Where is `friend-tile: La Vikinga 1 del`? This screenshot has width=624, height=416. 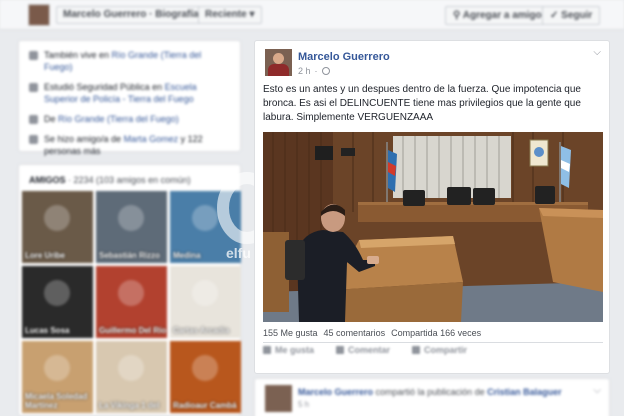 friend-tile: La Vikinga 1 del is located at coordinates (131, 377).